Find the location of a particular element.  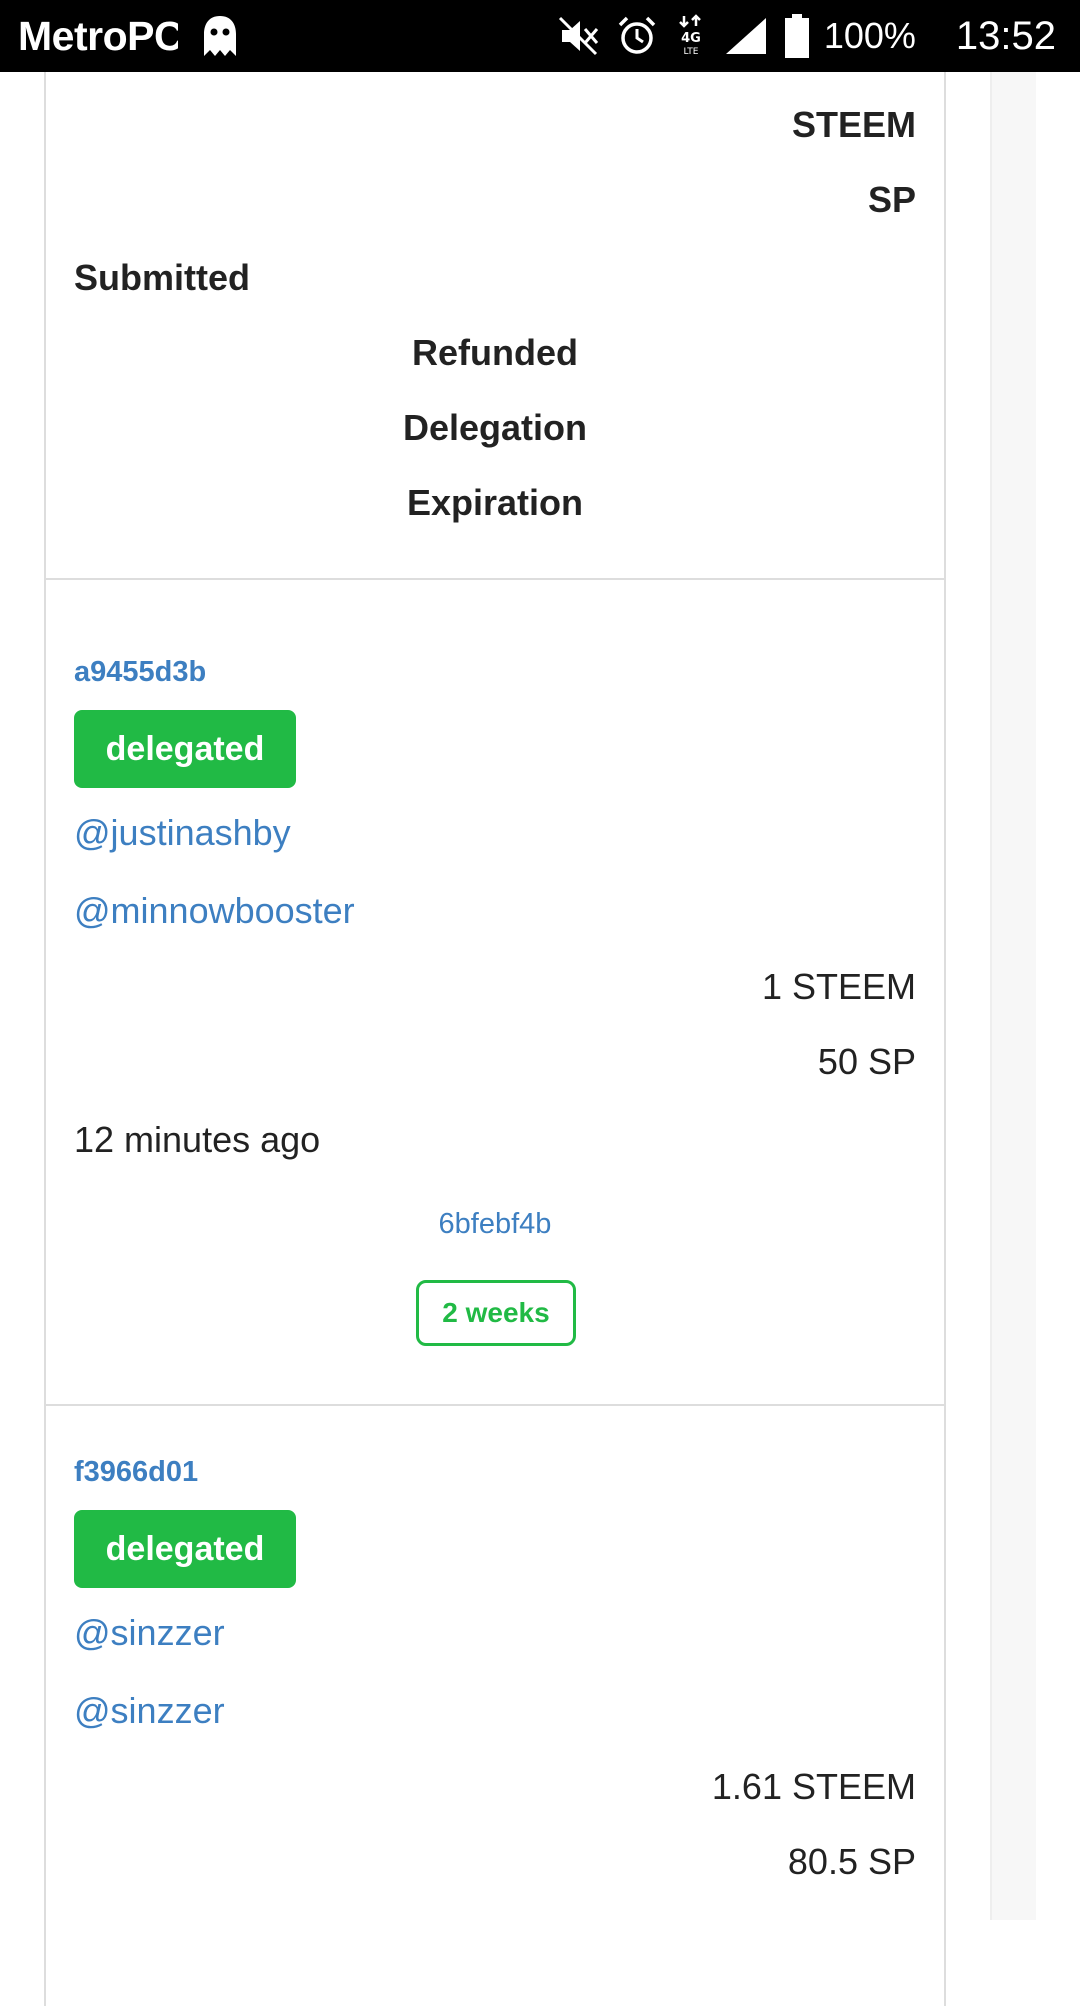

alarm-icon is located at coordinates (637, 36).